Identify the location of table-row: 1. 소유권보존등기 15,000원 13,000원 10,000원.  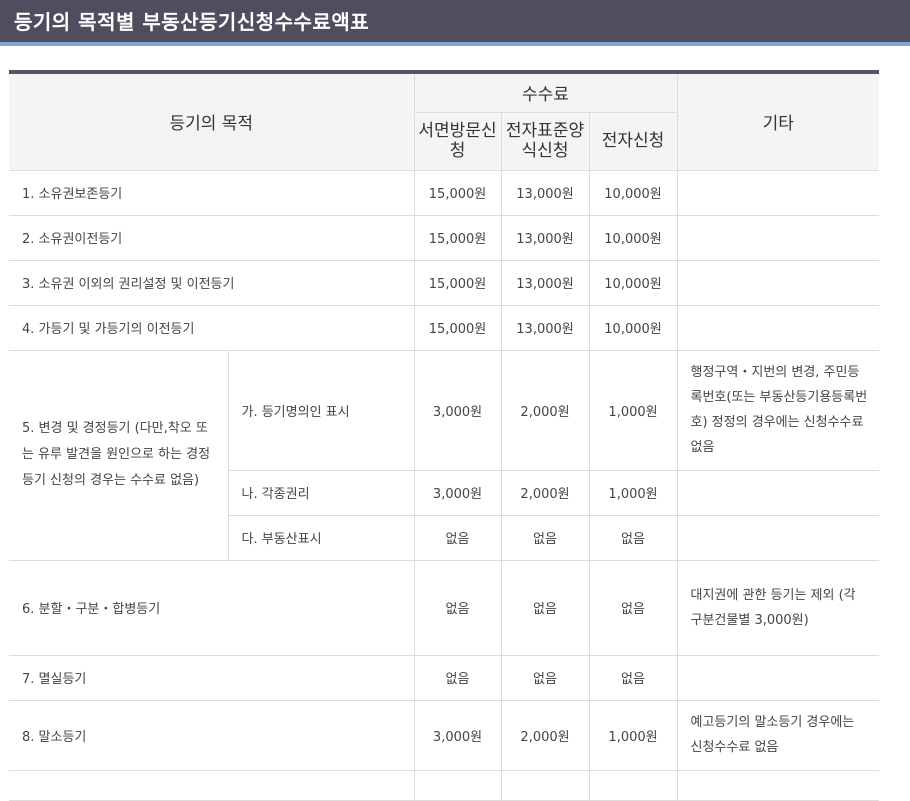
(444, 192).